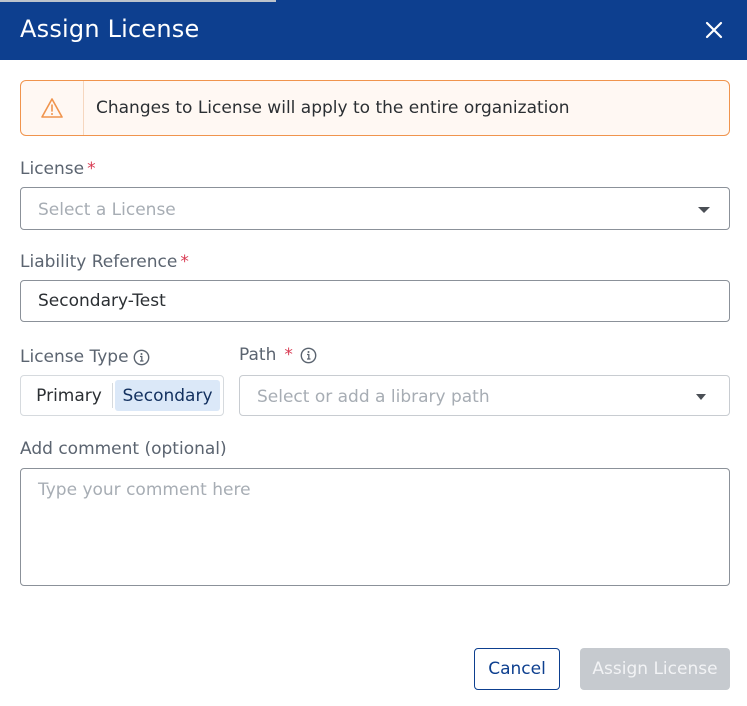  I want to click on license-select: Select a License, so click(375, 208).